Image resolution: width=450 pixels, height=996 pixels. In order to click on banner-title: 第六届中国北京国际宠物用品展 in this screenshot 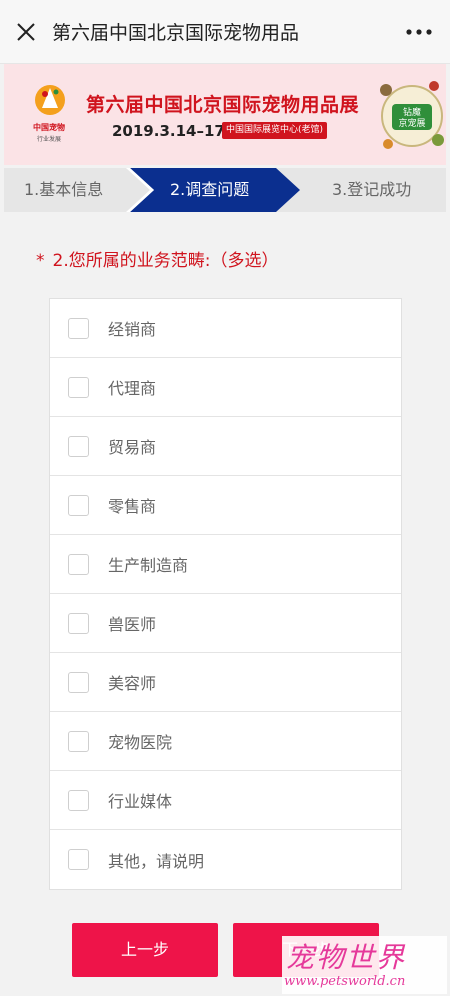, I will do `click(223, 105)`.